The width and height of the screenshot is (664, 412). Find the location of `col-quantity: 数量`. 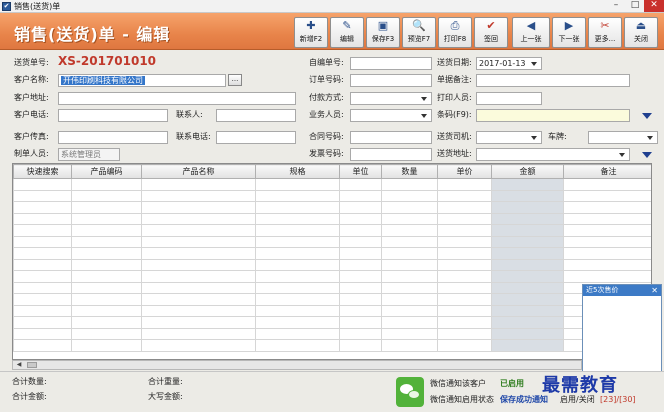

col-quantity: 数量 is located at coordinates (409, 171).